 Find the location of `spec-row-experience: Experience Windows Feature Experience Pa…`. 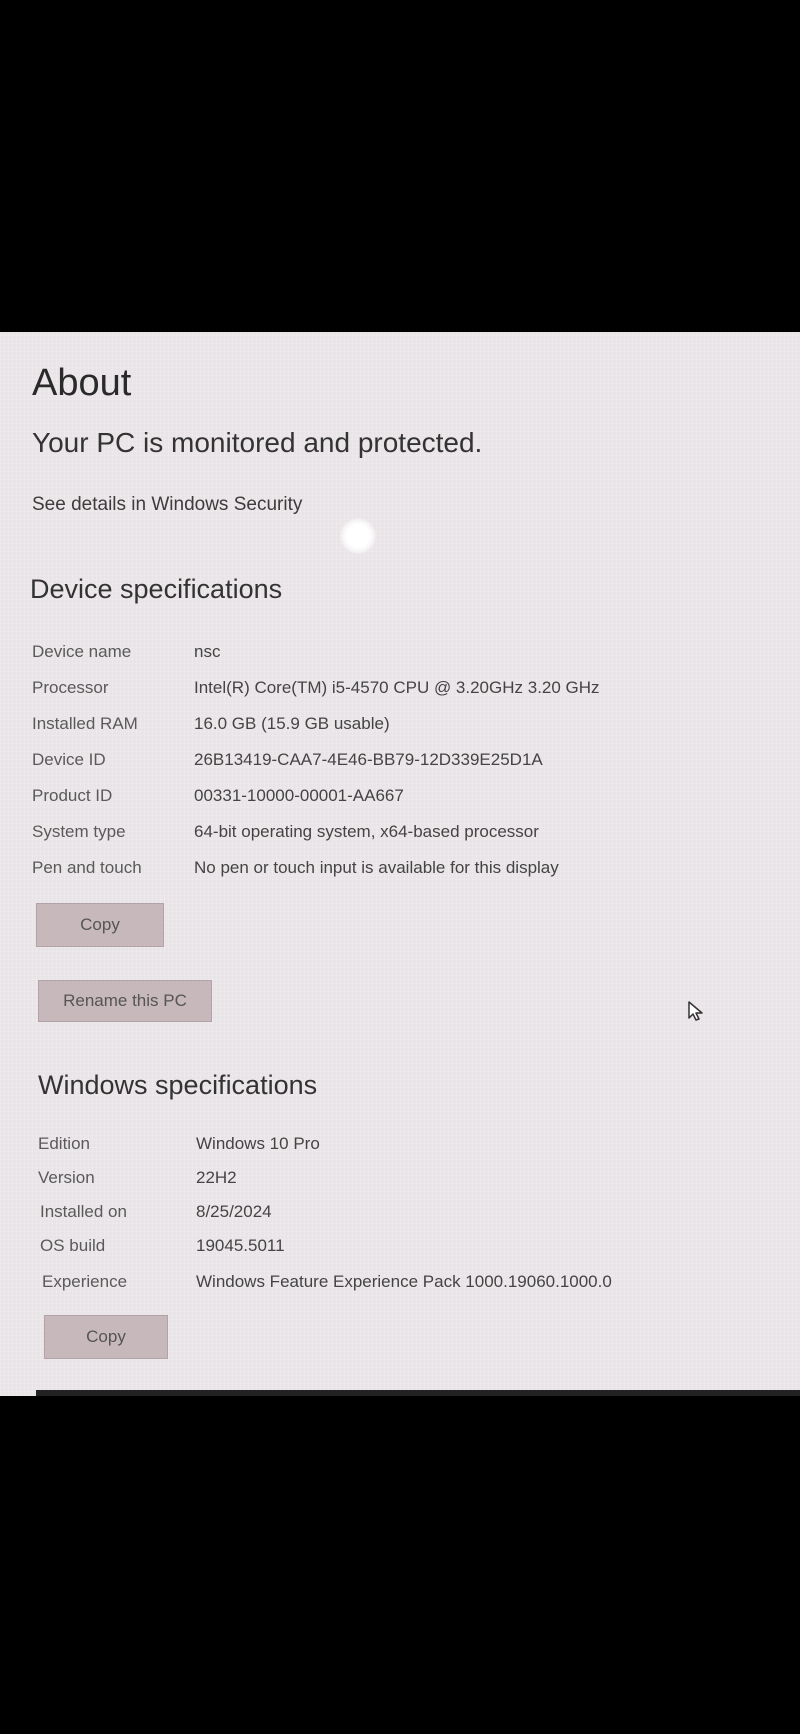

spec-row-experience: Experience Windows Feature Experience Pa… is located at coordinates (412, 1287).